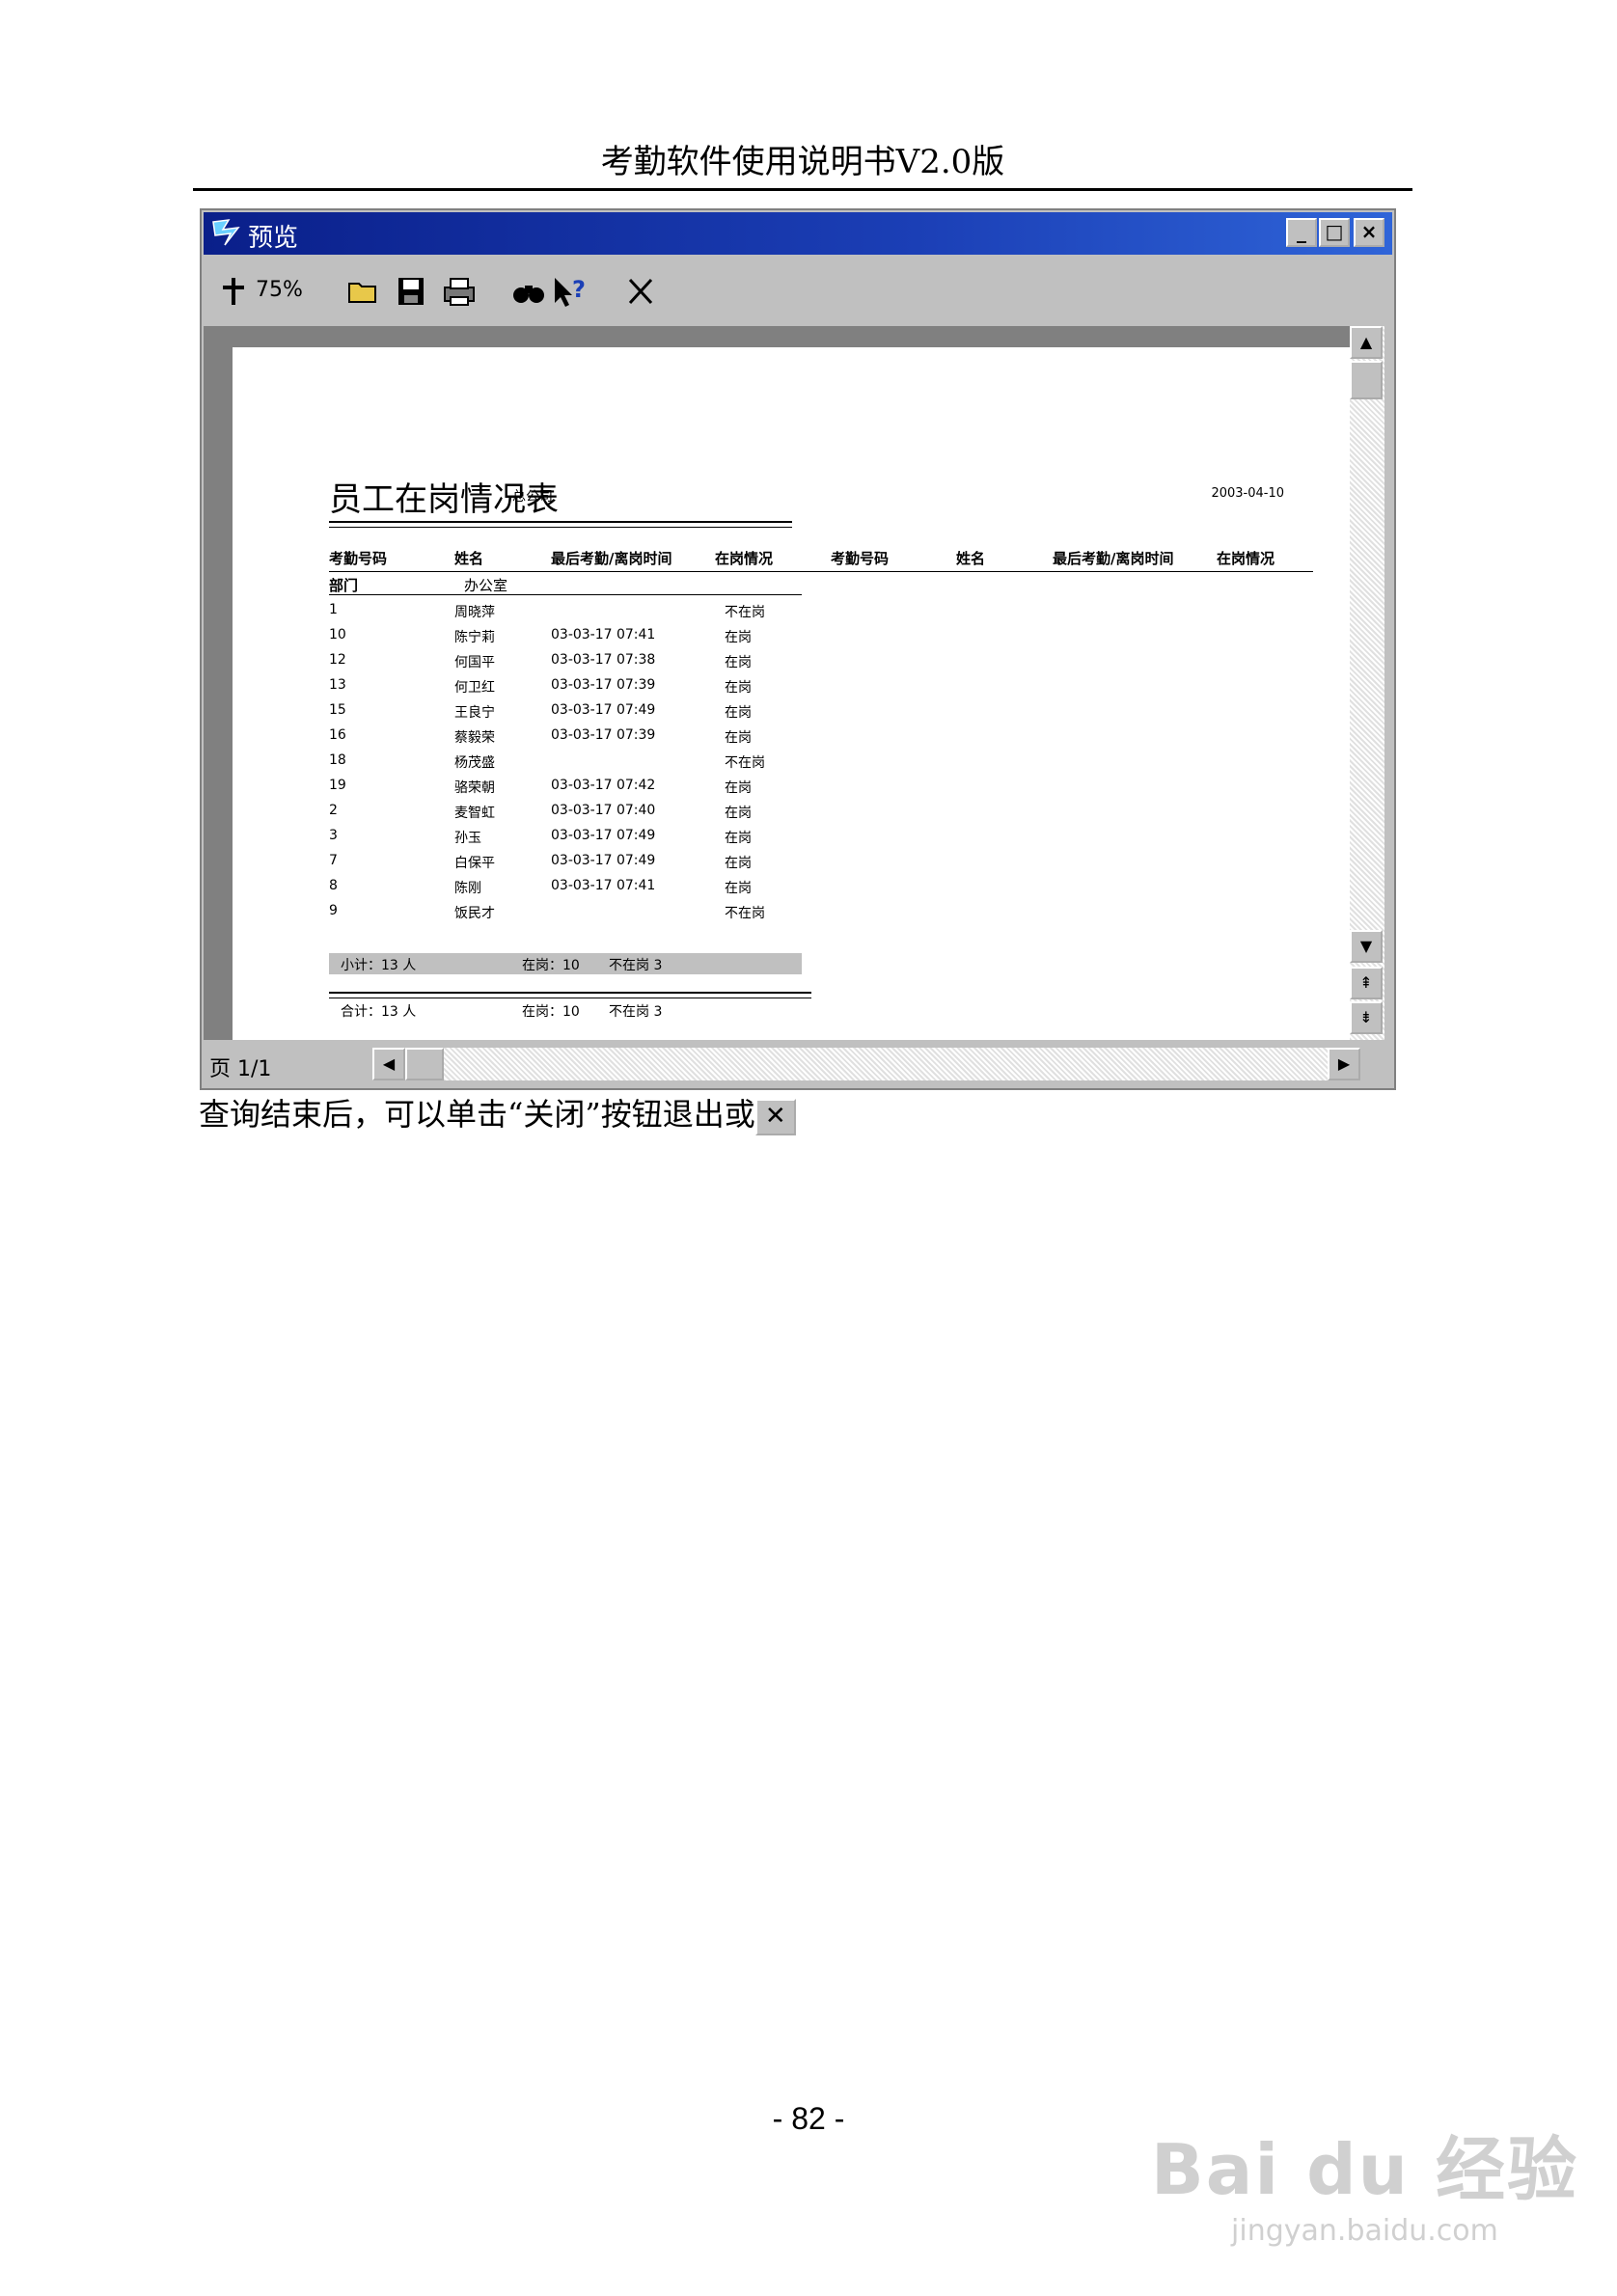 This screenshot has height=2296, width=1617. What do you see at coordinates (344, 586) in the screenshot?
I see `department-label: 部门` at bounding box center [344, 586].